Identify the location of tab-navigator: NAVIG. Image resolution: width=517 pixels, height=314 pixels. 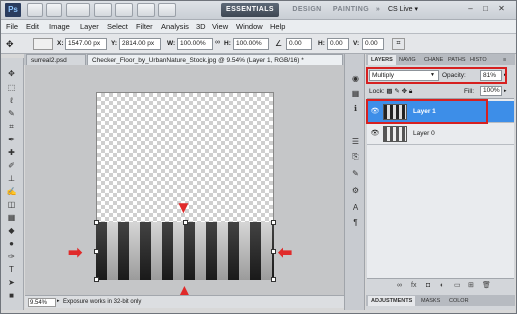
(407, 60).